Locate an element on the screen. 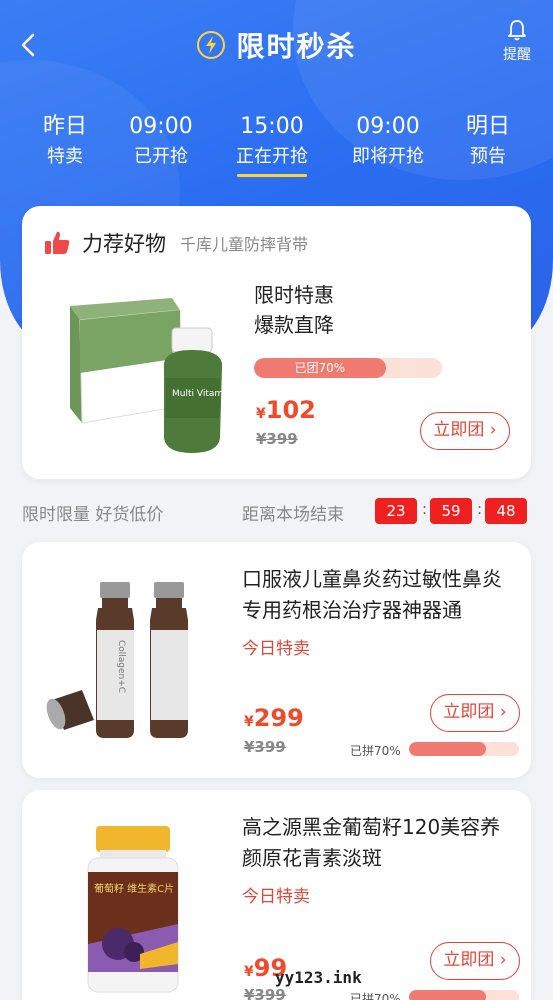 This screenshot has height=1000, width=553. product-name: 高之源黑金葡萄籽120美容养颜原花青素淡斑 is located at coordinates (371, 842).